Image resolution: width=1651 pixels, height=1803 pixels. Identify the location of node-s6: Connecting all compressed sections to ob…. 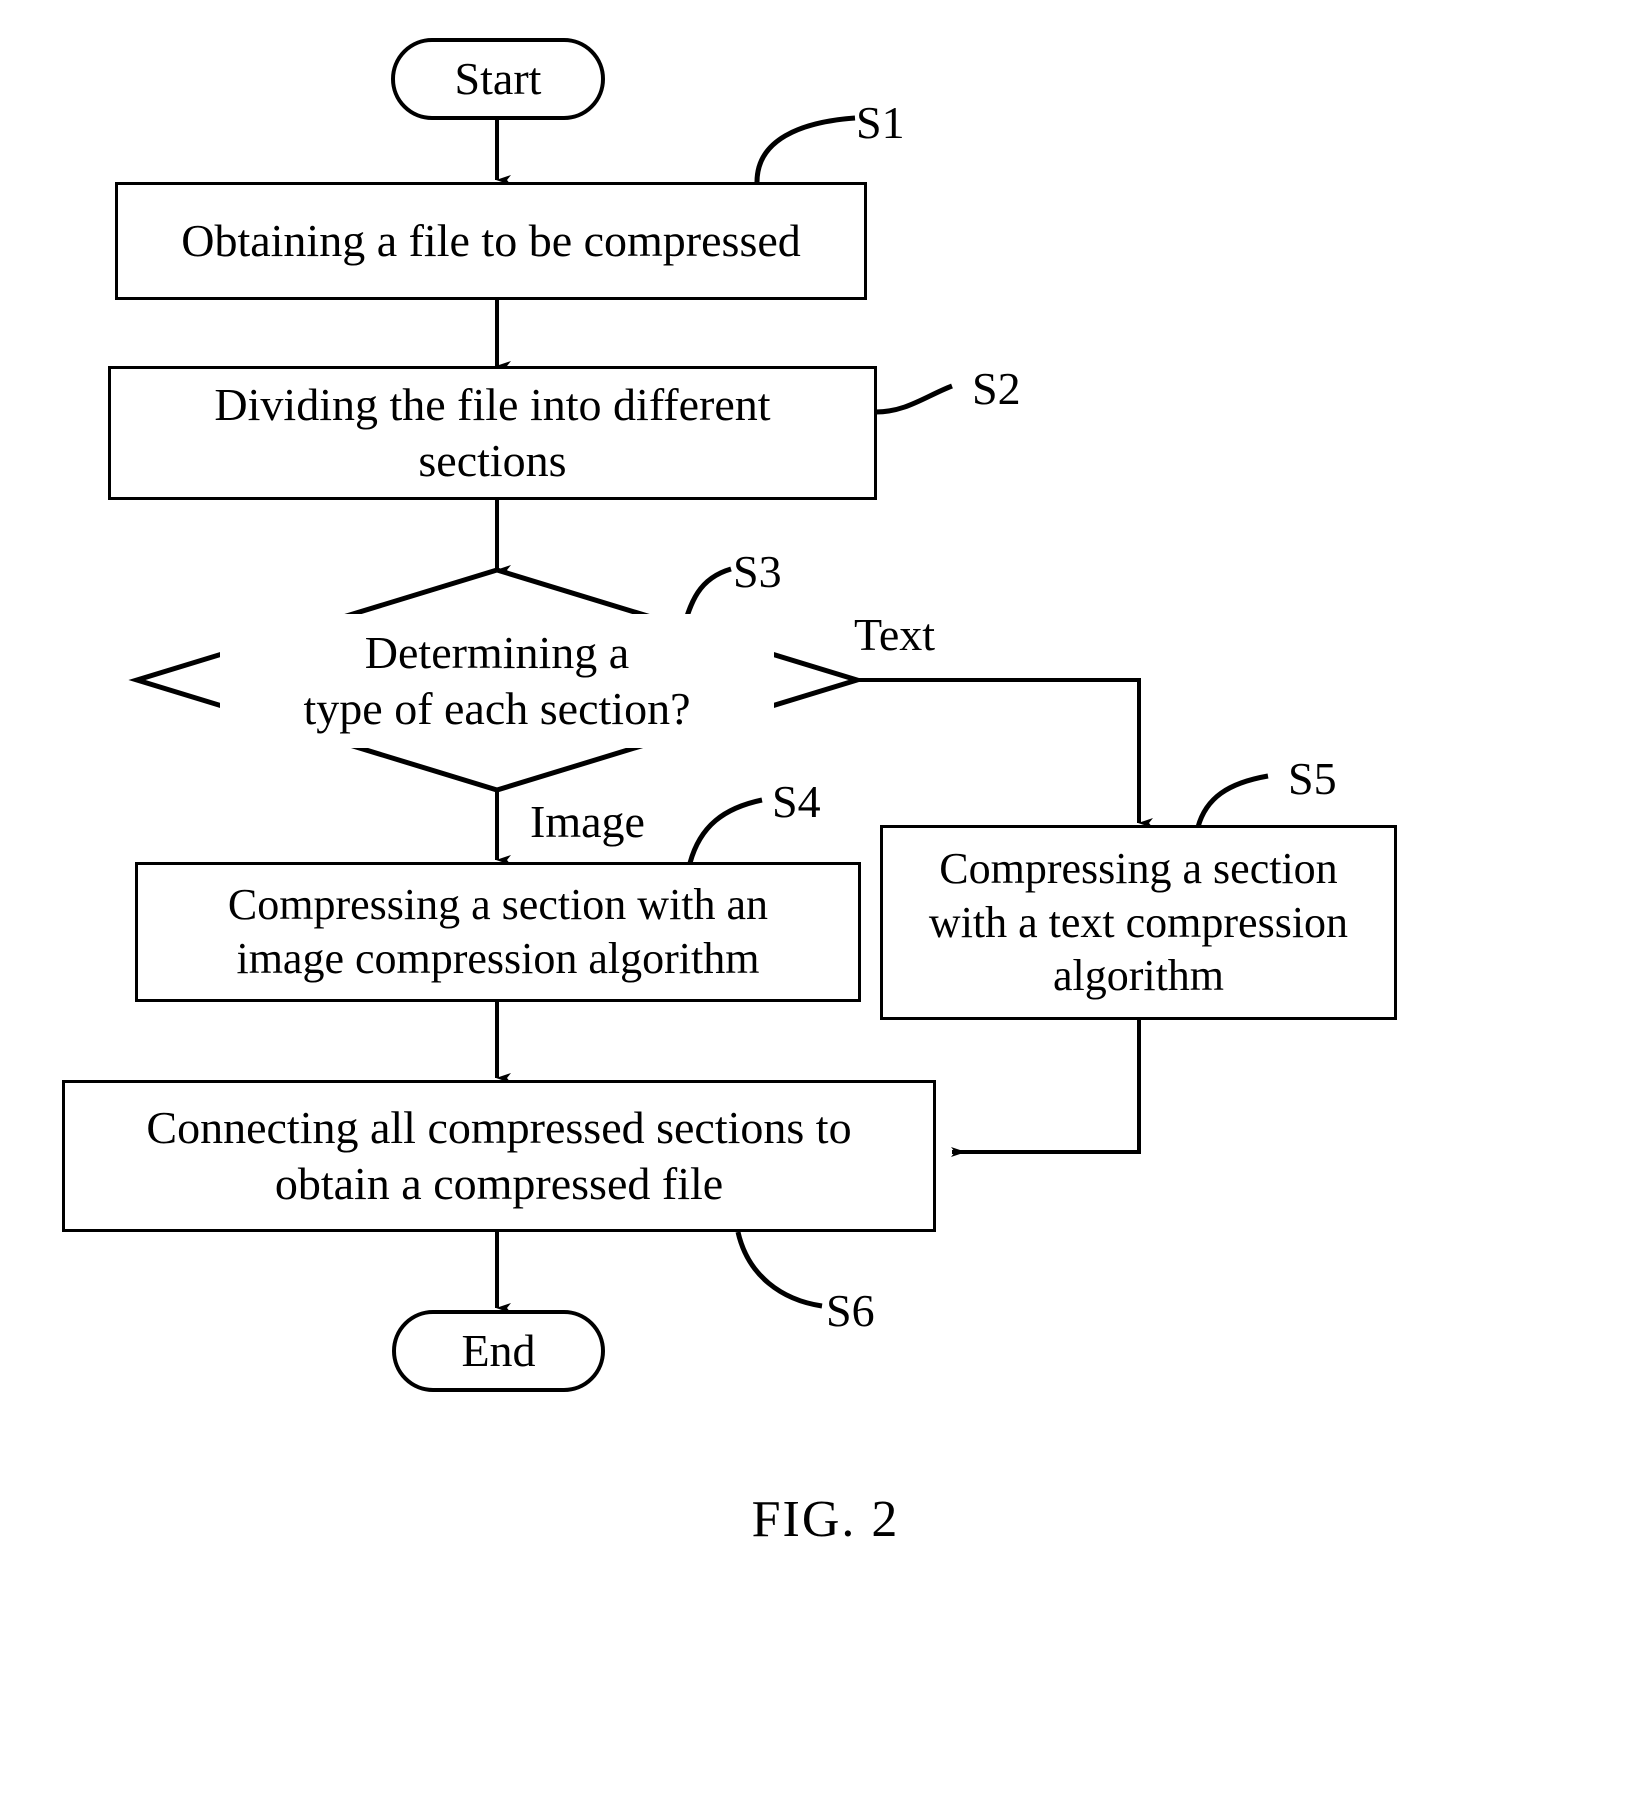
(499, 1156).